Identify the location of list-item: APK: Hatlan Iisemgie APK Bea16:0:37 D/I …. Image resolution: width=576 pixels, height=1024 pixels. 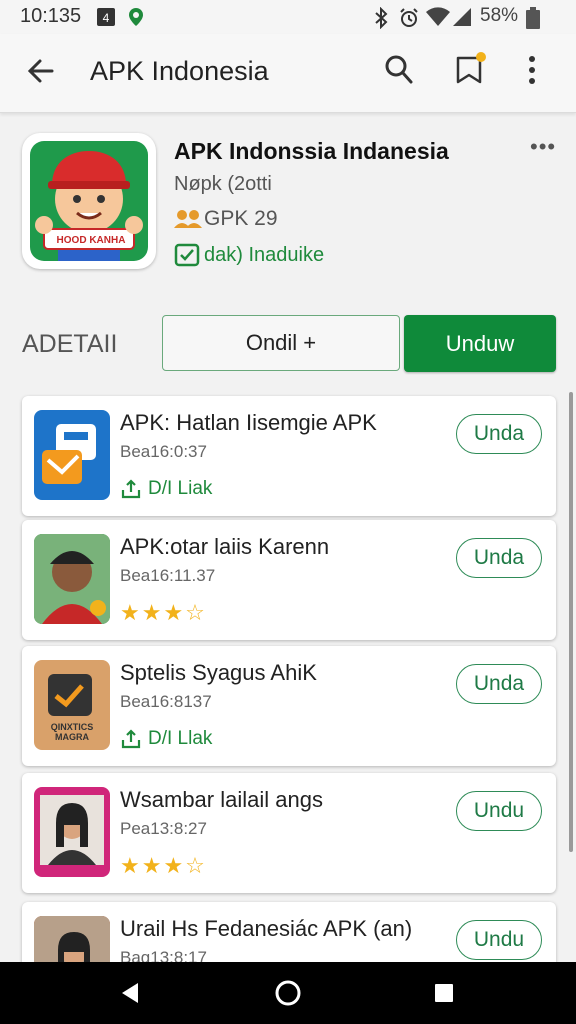
(289, 456).